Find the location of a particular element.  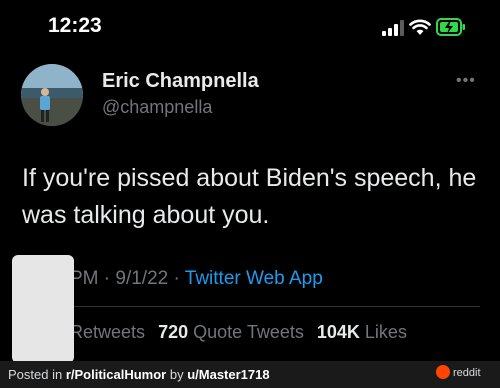

avatar is located at coordinates (52, 95).